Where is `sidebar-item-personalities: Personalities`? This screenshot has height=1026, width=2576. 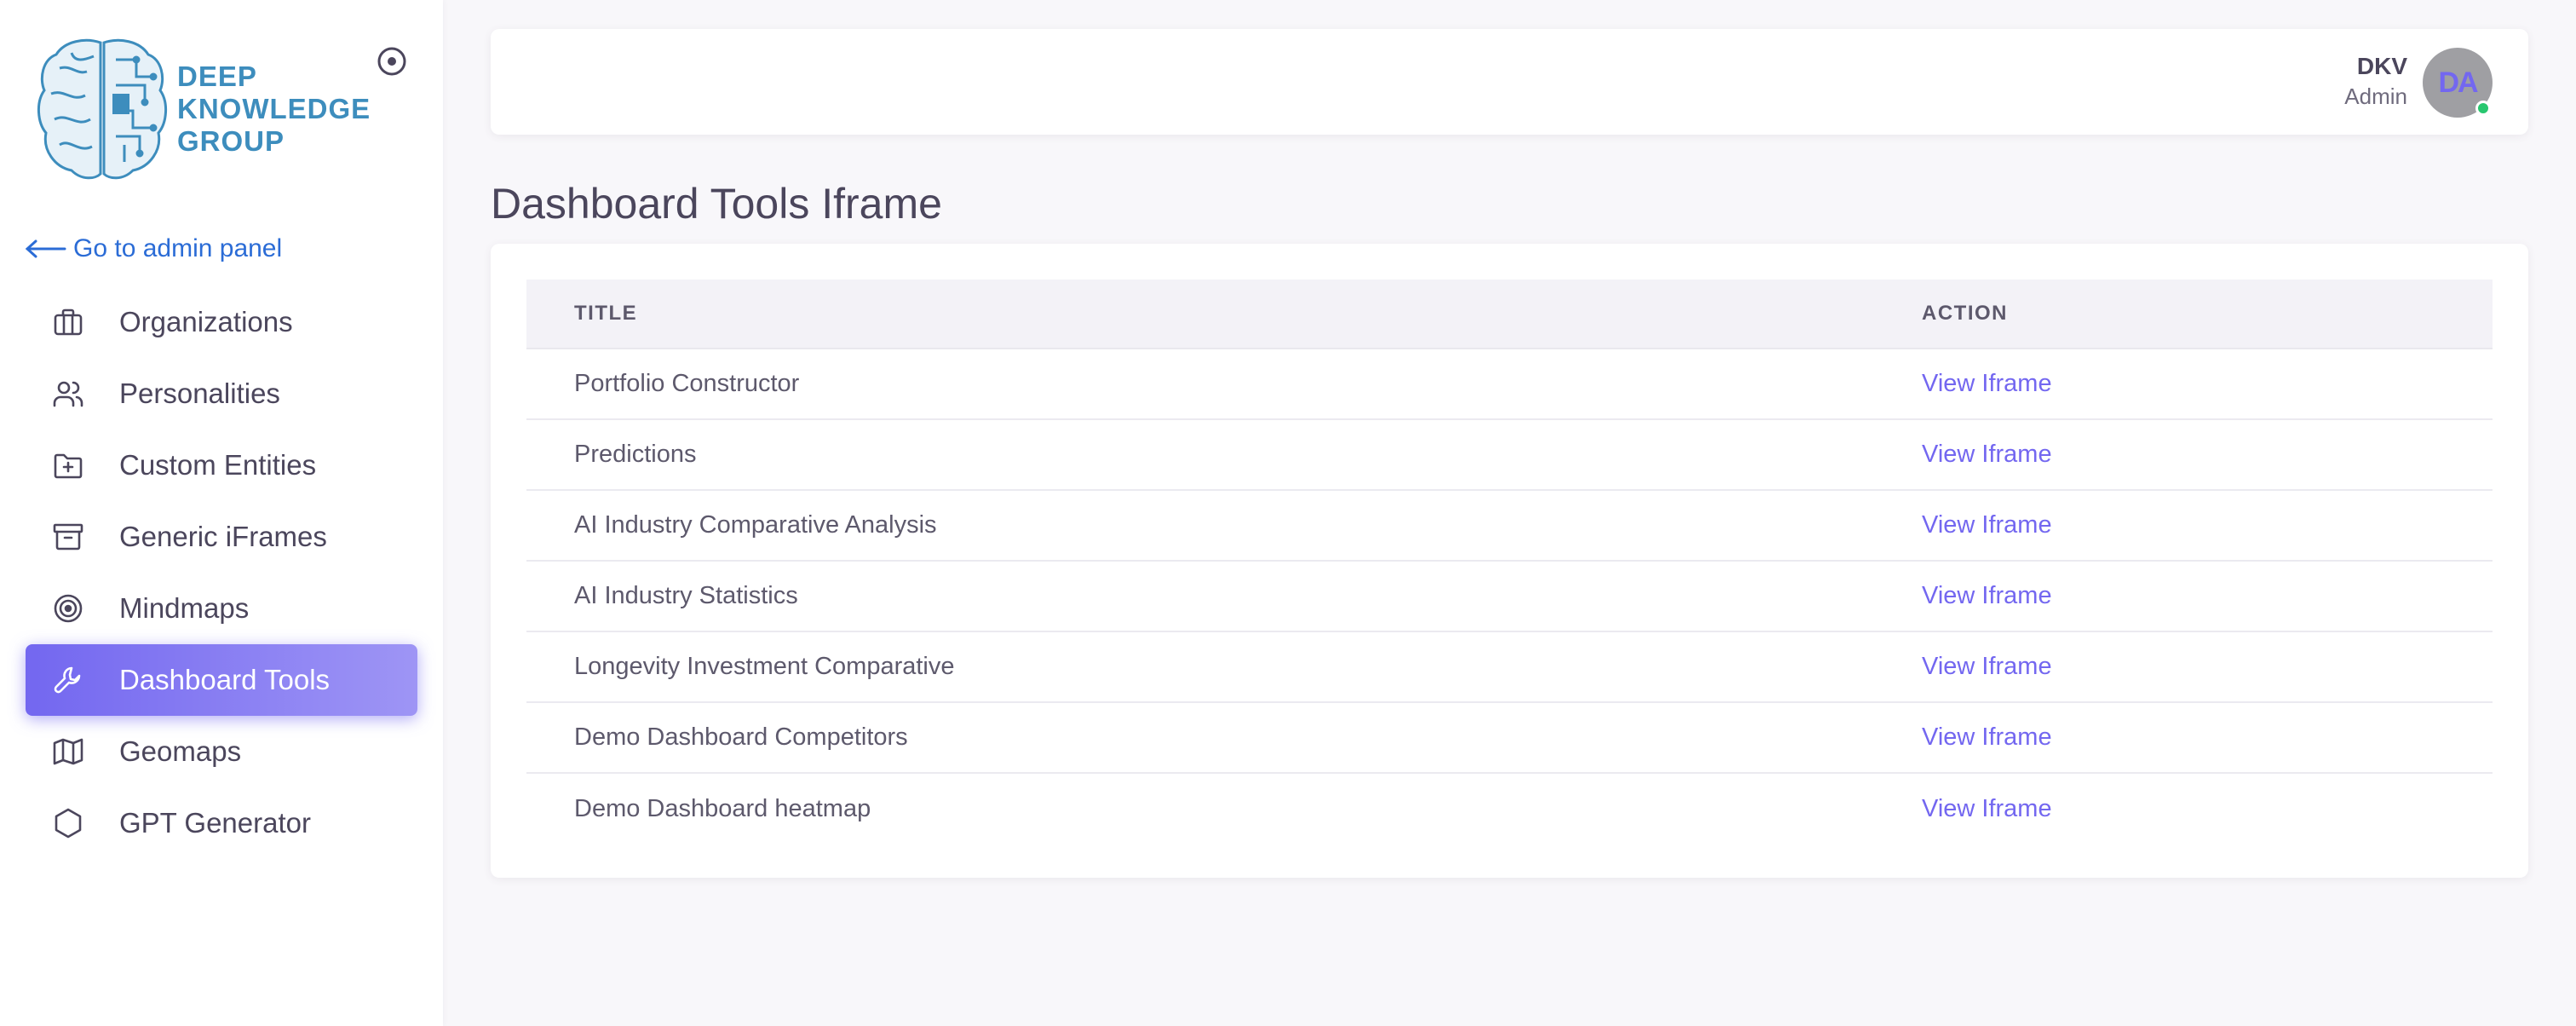 sidebar-item-personalities: Personalities is located at coordinates (222, 393).